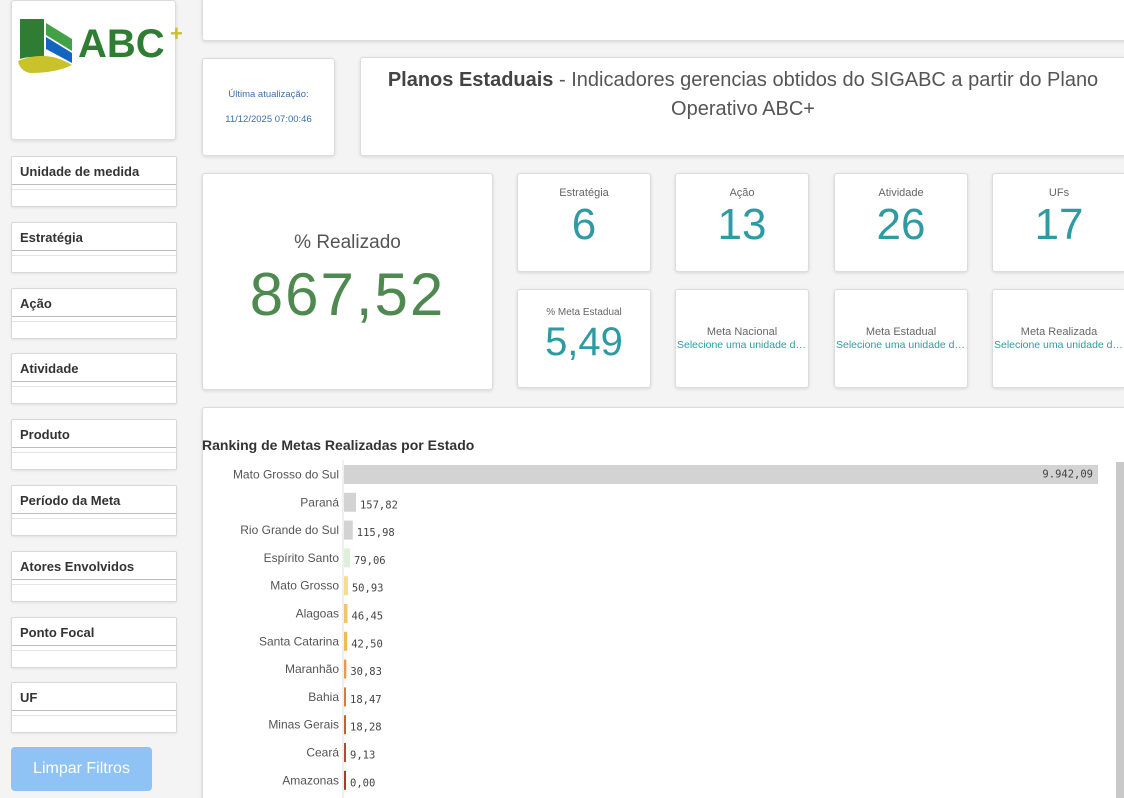 Image resolution: width=1124 pixels, height=798 pixels. What do you see at coordinates (268, 94) in the screenshot?
I see `last-update-label: Última atualização:` at bounding box center [268, 94].